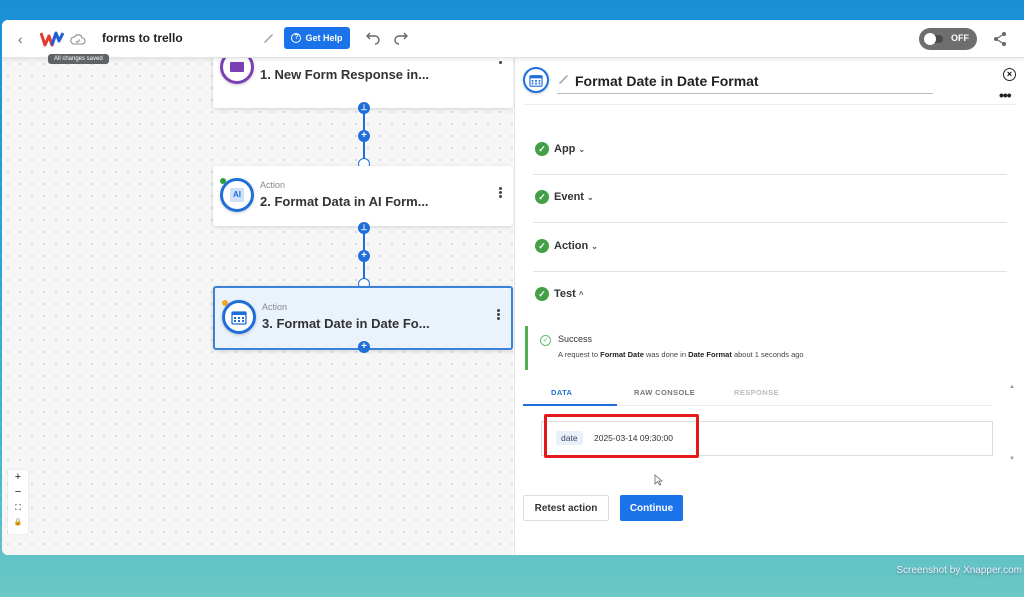  What do you see at coordinates (575, 339) in the screenshot?
I see `success-title: Success` at bounding box center [575, 339].